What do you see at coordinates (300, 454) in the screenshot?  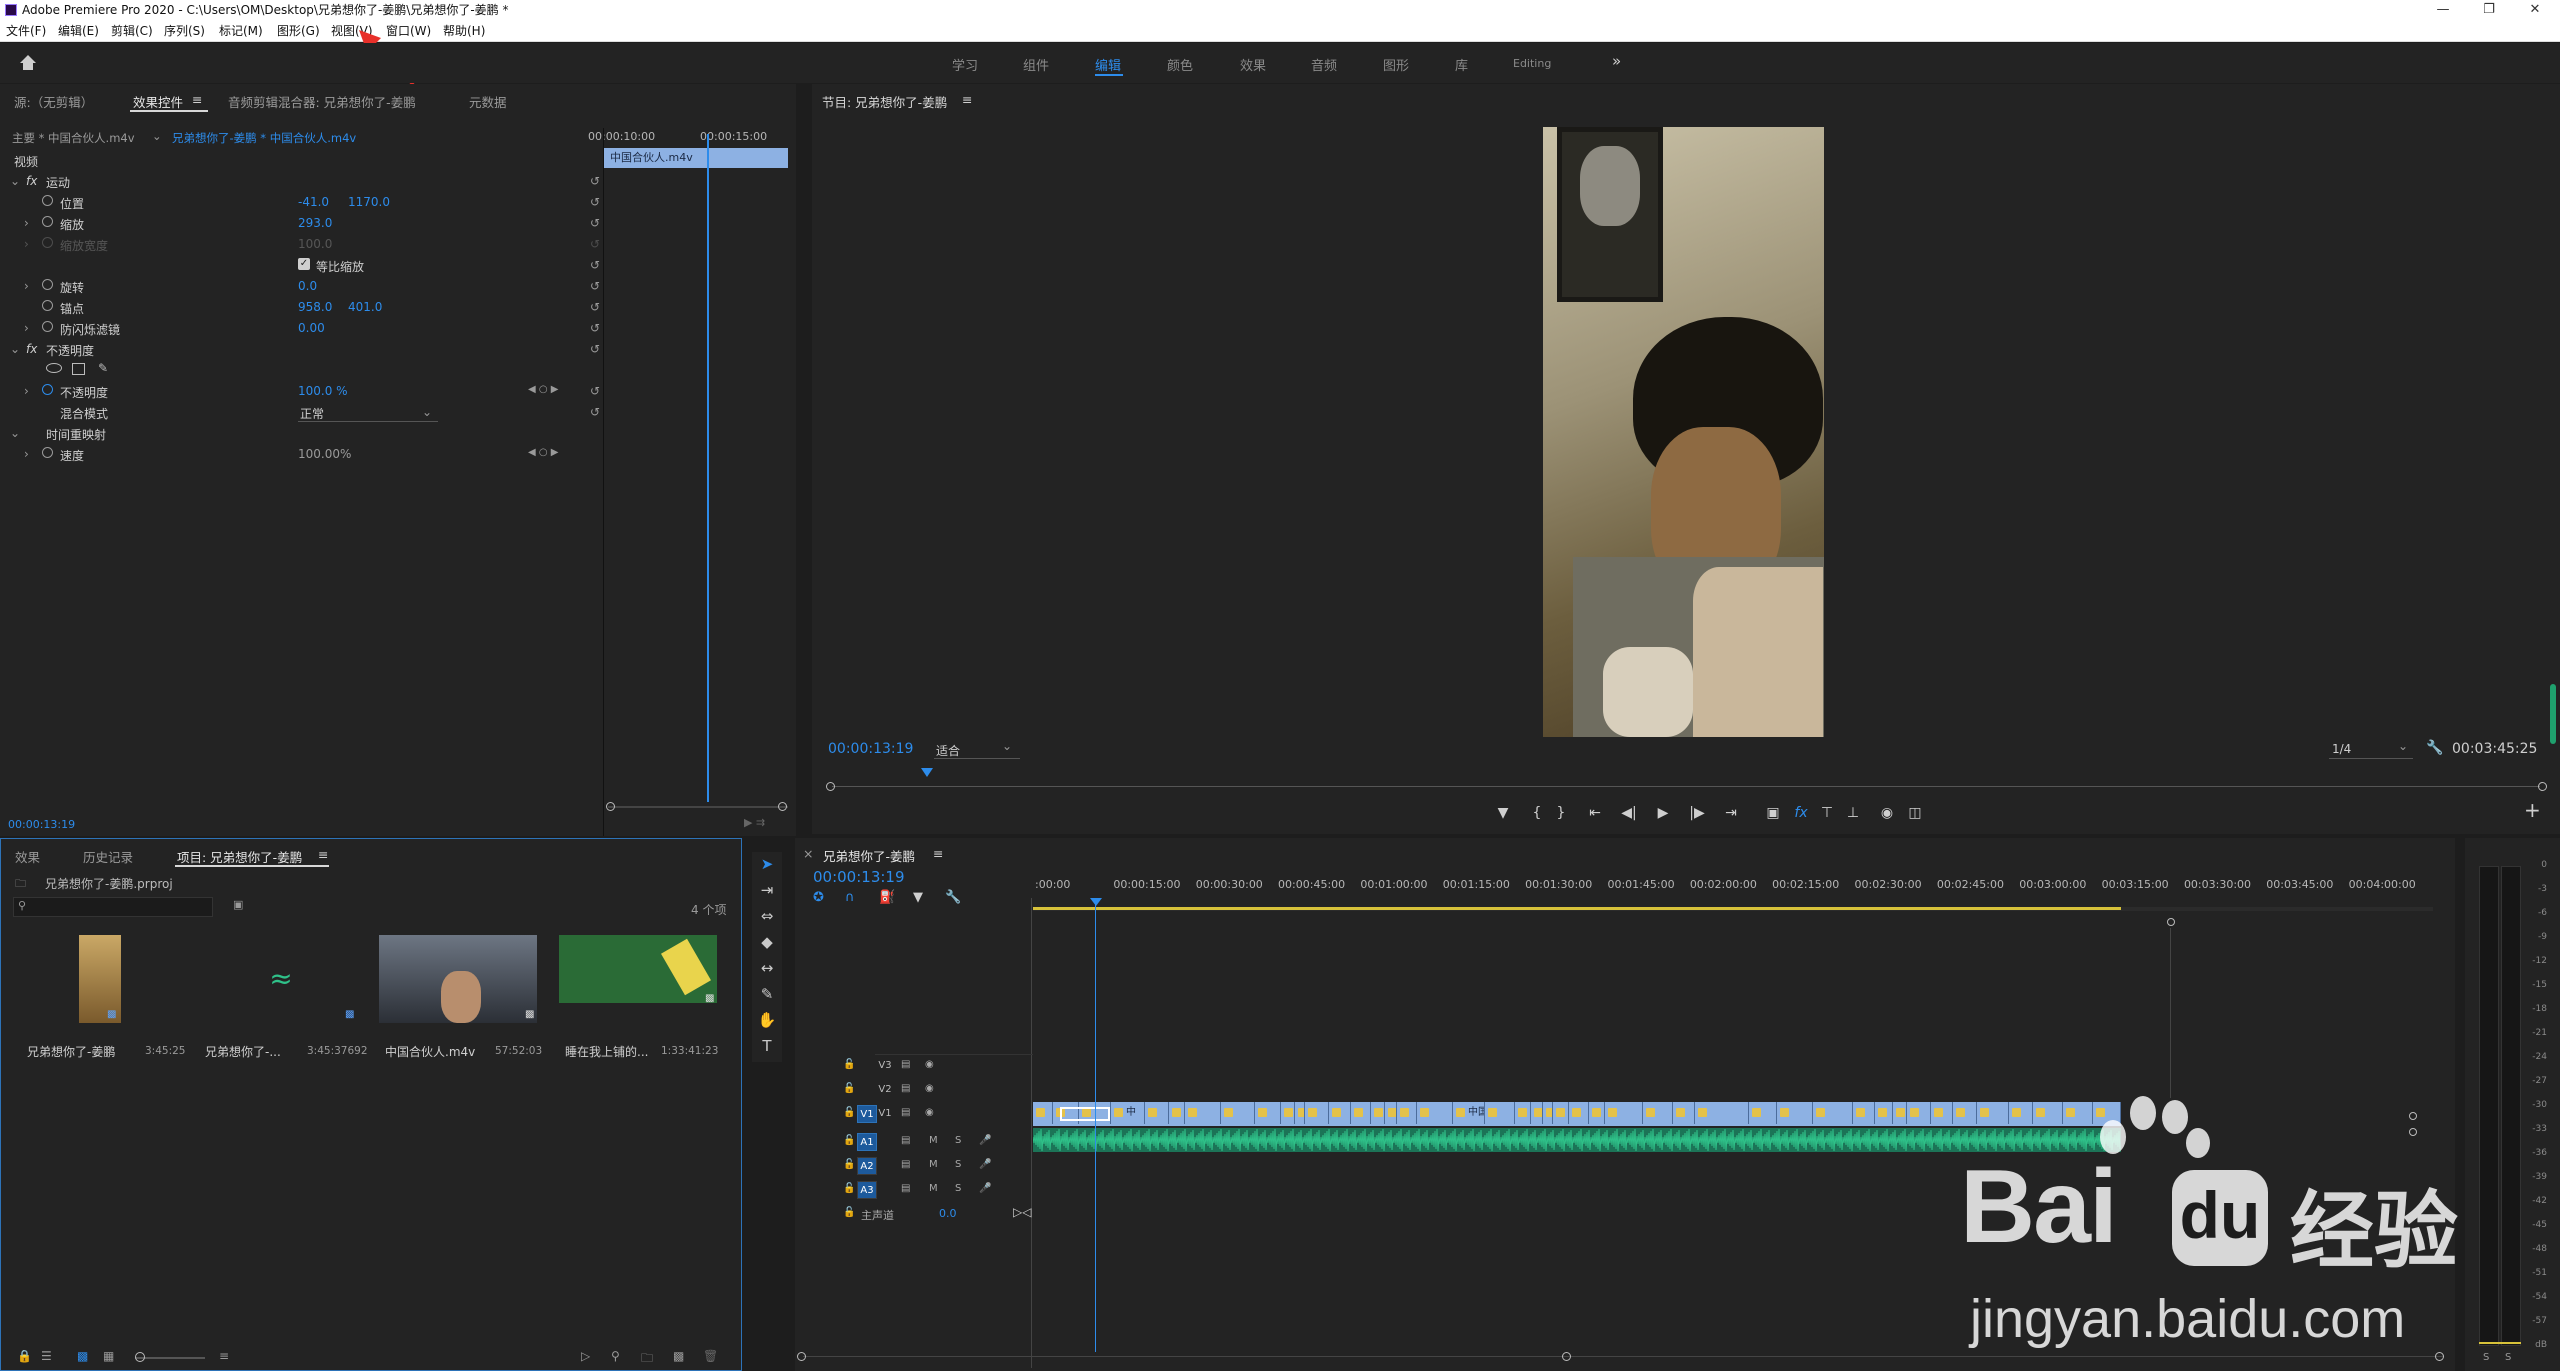 I see `speed-row: › 速度 100.00% ◀ ○ ▶` at bounding box center [300, 454].